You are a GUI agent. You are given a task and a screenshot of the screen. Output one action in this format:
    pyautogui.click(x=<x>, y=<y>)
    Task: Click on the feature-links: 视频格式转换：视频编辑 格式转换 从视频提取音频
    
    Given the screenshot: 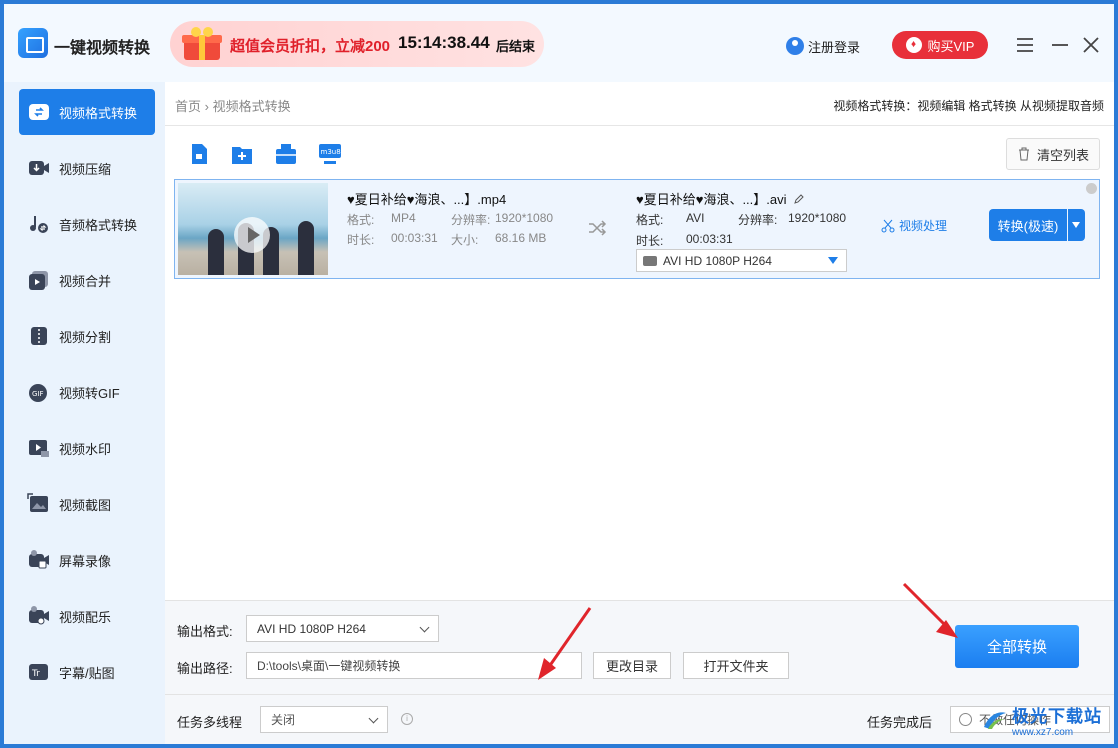 What is the action you would take?
    pyautogui.click(x=968, y=105)
    